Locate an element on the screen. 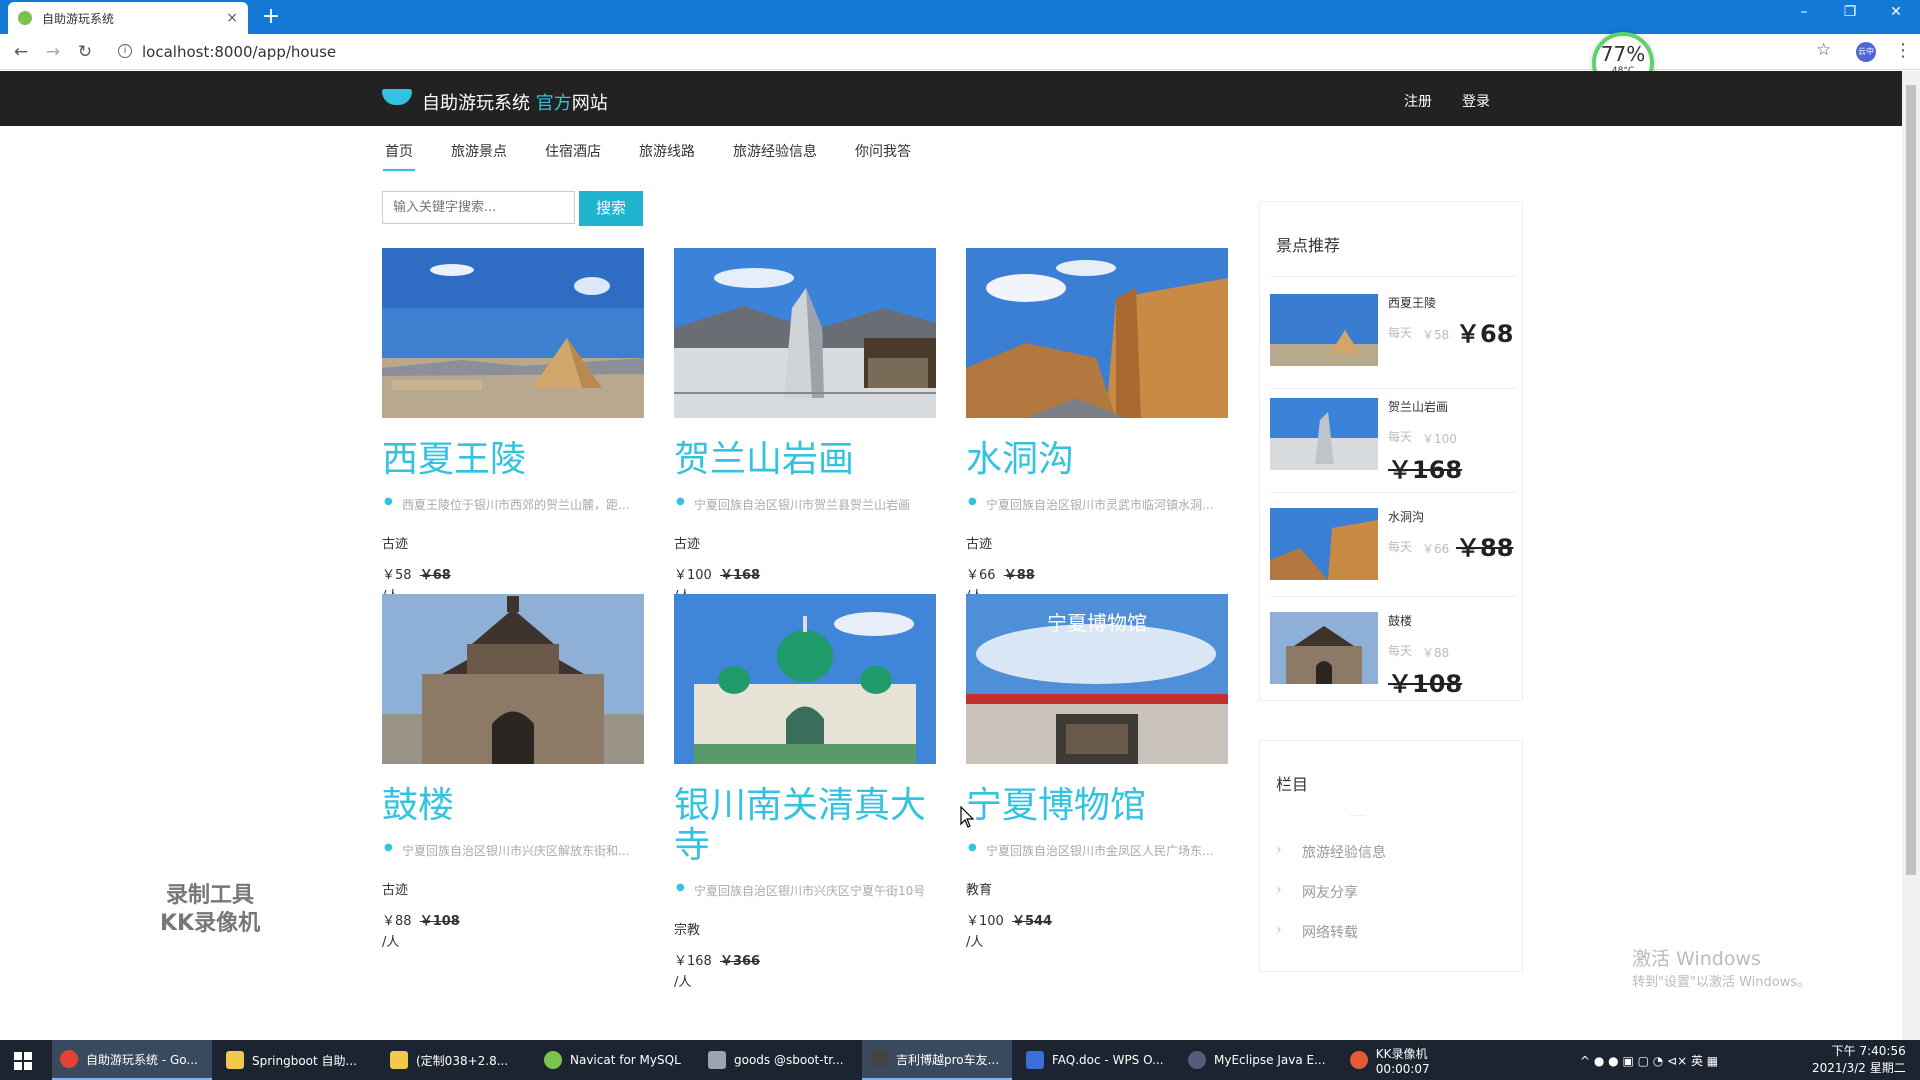 This screenshot has width=1920, height=1080. recorder-icon is located at coordinates (1359, 1060).